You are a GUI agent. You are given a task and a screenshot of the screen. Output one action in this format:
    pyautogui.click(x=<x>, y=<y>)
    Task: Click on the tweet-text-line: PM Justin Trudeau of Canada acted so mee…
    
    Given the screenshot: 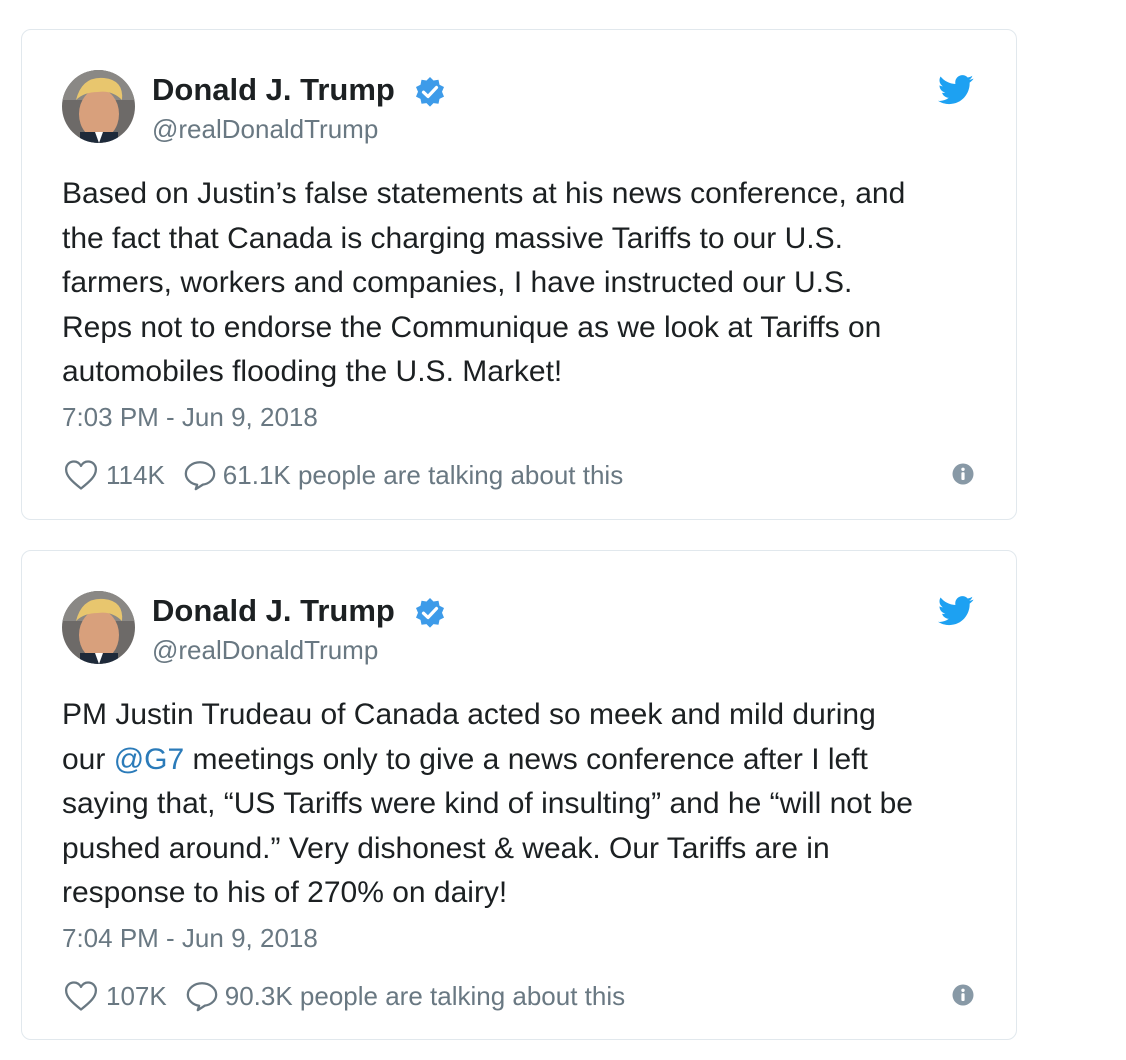 What is the action you would take?
    pyautogui.click(x=469, y=714)
    